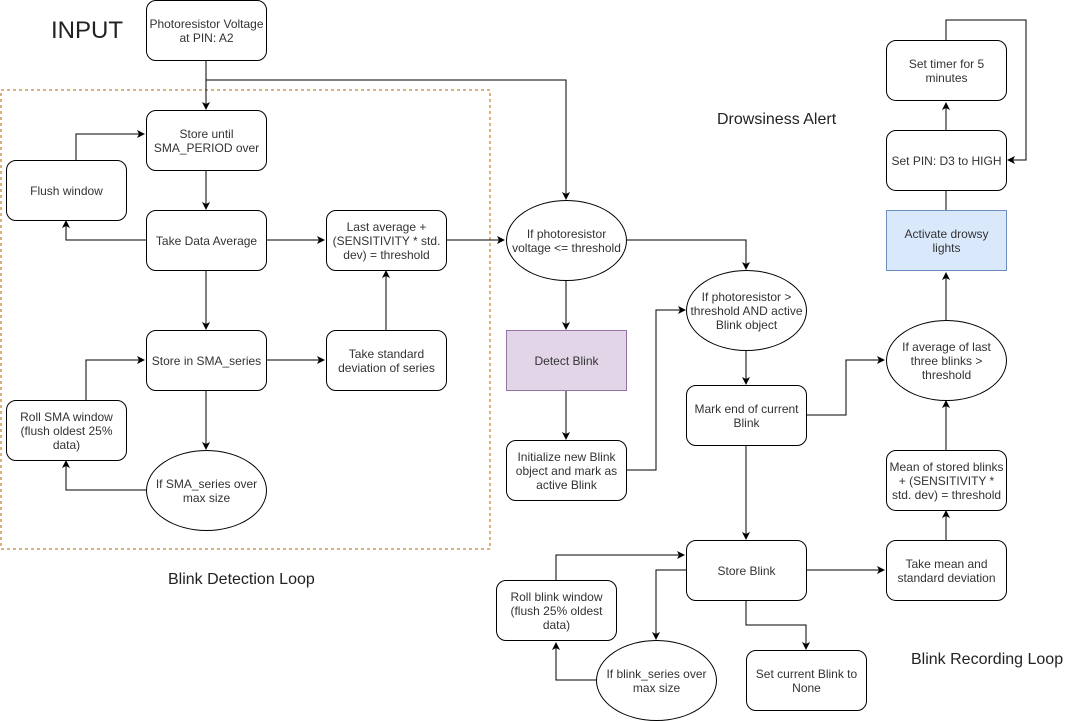 This screenshot has height=721, width=1077. Describe the element at coordinates (115, 378) in the screenshot. I see `edge-roll-storesma` at that location.